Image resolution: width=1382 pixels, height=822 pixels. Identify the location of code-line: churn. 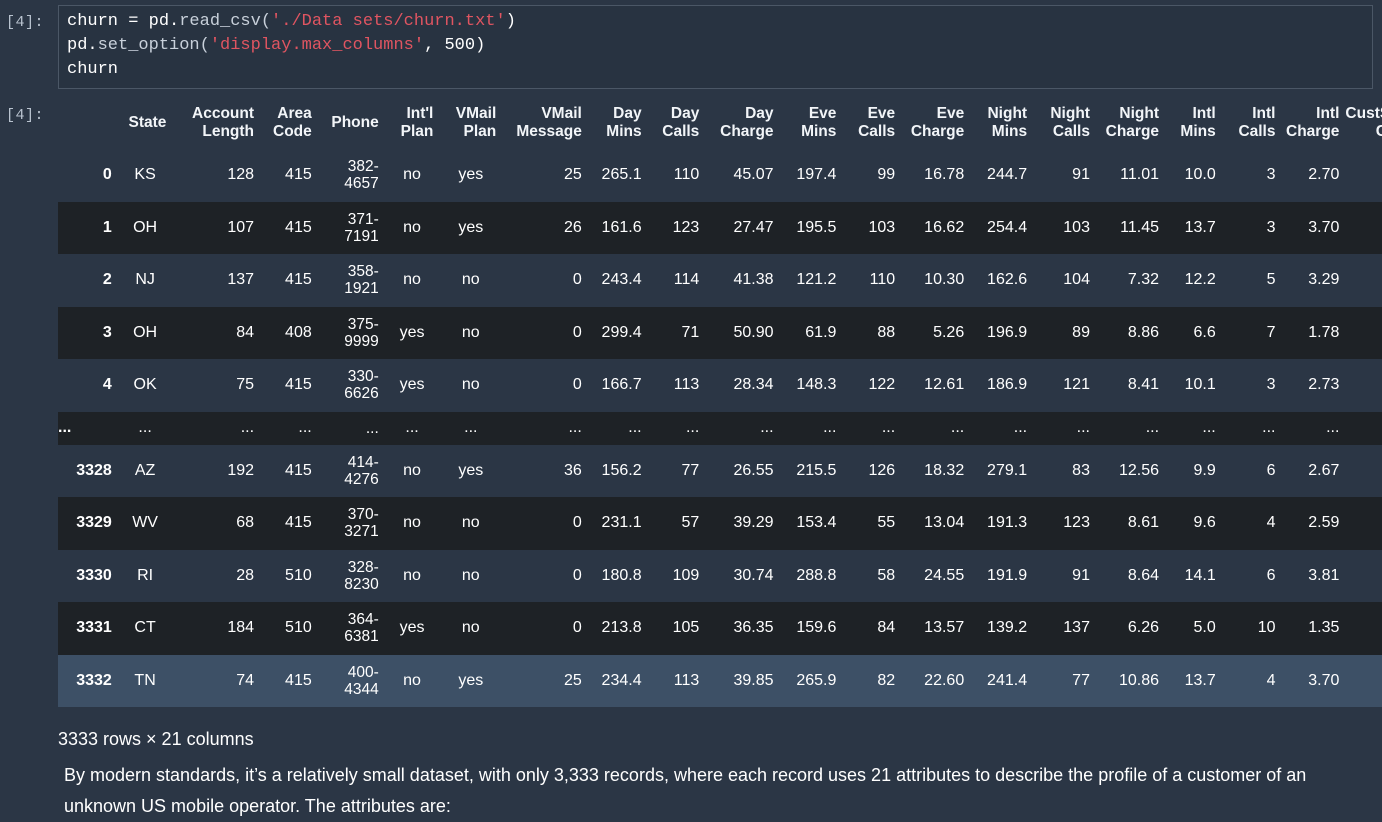
(92, 69).